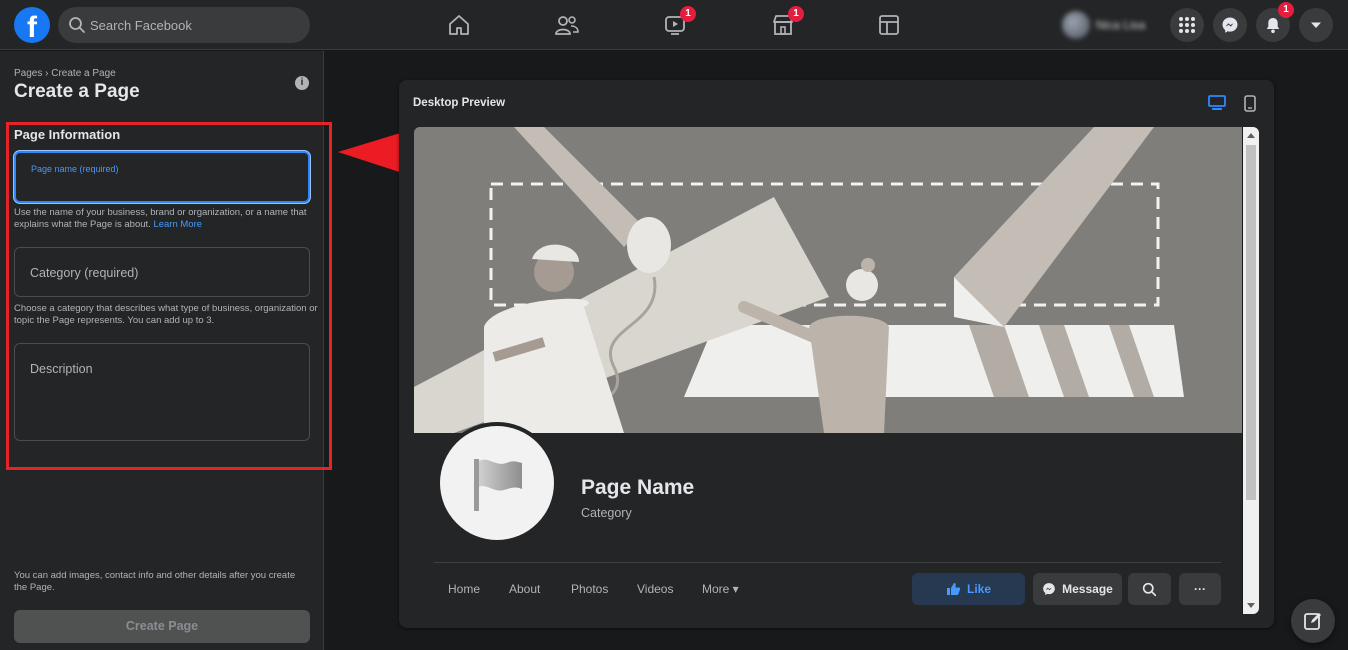 The image size is (1348, 650). I want to click on top-navigation-bar: f 1 1 Nica Lisa 1, so click(674, 25).